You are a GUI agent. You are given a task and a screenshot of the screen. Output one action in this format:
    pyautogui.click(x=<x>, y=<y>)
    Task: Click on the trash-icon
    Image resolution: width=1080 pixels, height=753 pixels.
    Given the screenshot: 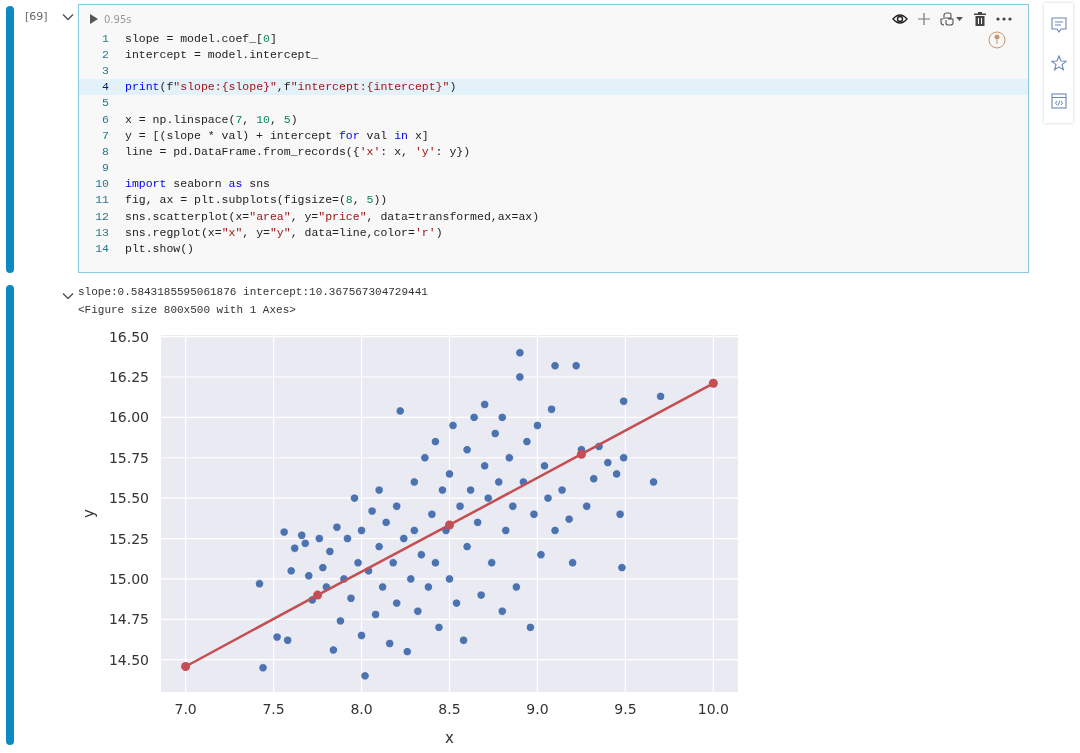 What is the action you would take?
    pyautogui.click(x=980, y=19)
    